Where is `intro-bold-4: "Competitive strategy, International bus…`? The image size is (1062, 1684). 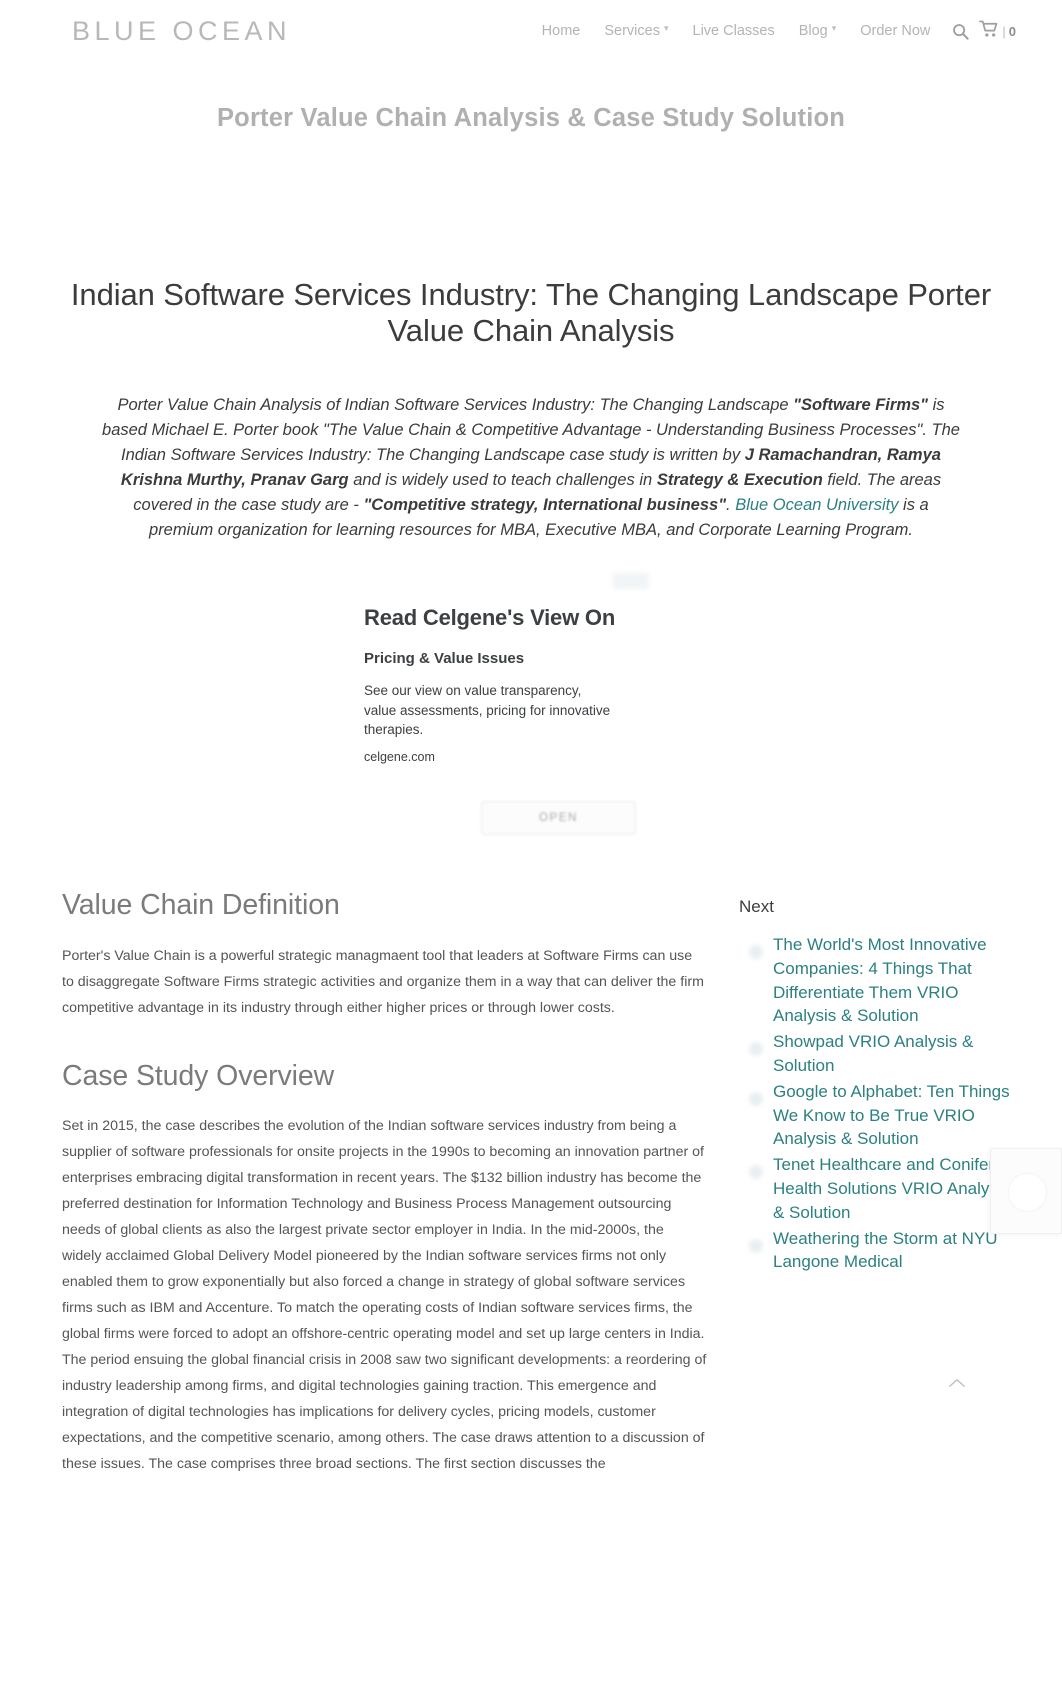
intro-bold-4: "Competitive strategy, International bus… is located at coordinates (545, 504).